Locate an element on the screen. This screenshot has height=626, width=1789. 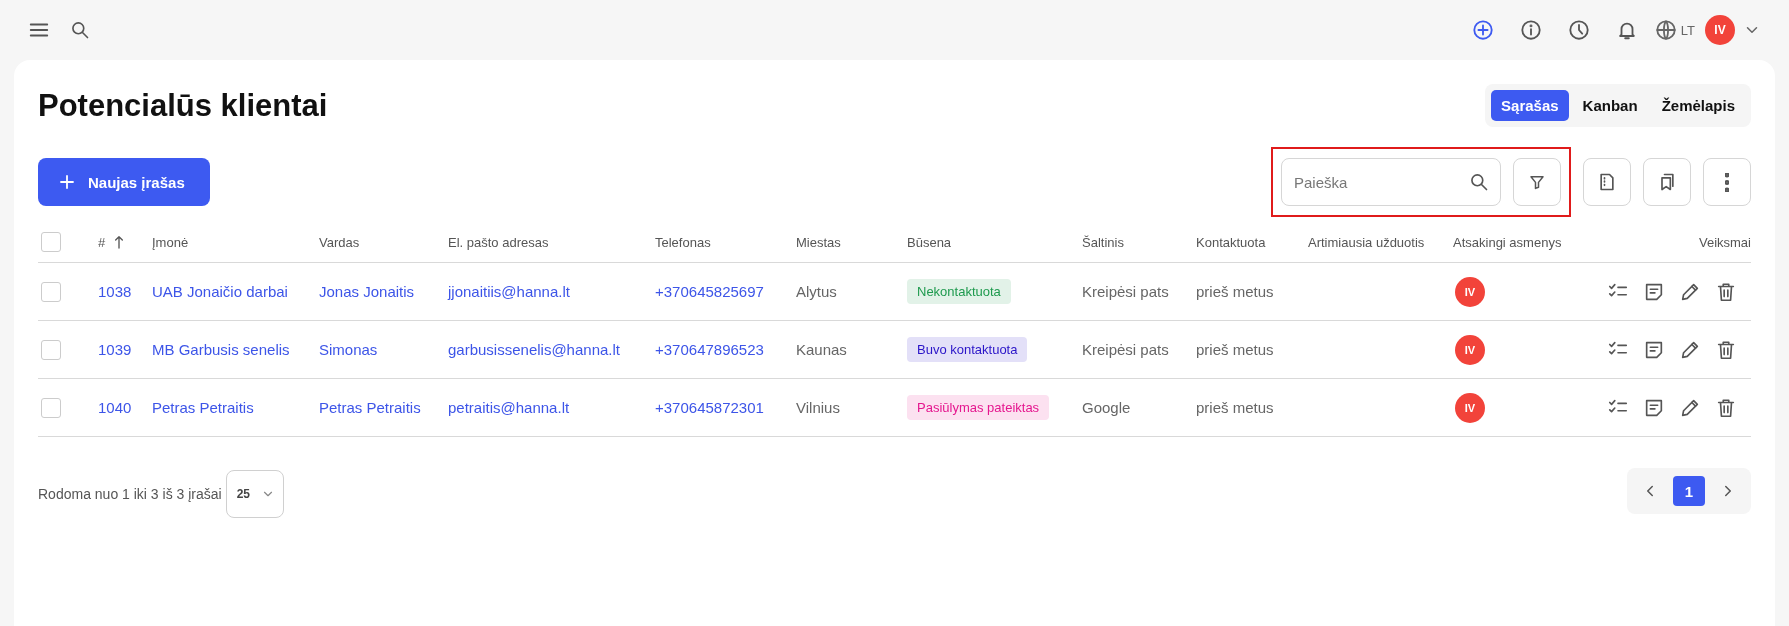
table-cell: jjonaitiis@hanna.lt is located at coordinates (509, 291).